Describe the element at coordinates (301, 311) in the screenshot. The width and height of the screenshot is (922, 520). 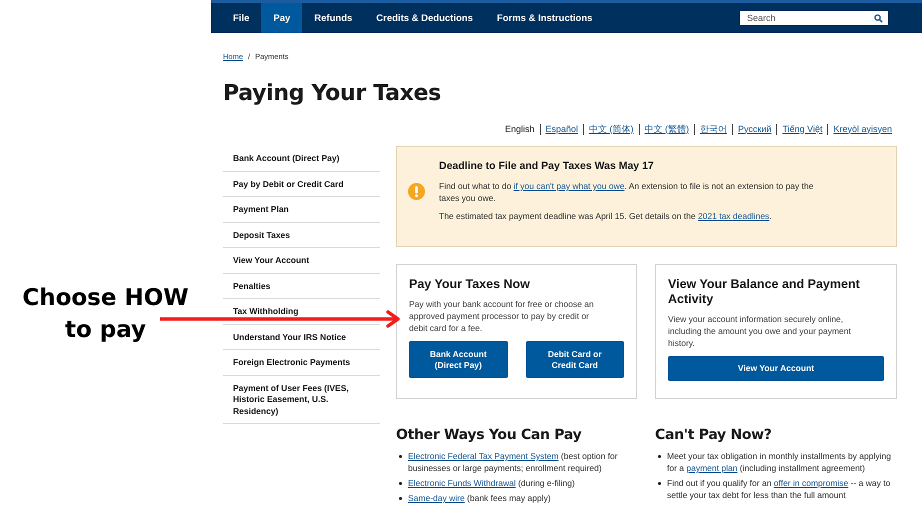
I see `sidebar-link: Tax Withholding` at that location.